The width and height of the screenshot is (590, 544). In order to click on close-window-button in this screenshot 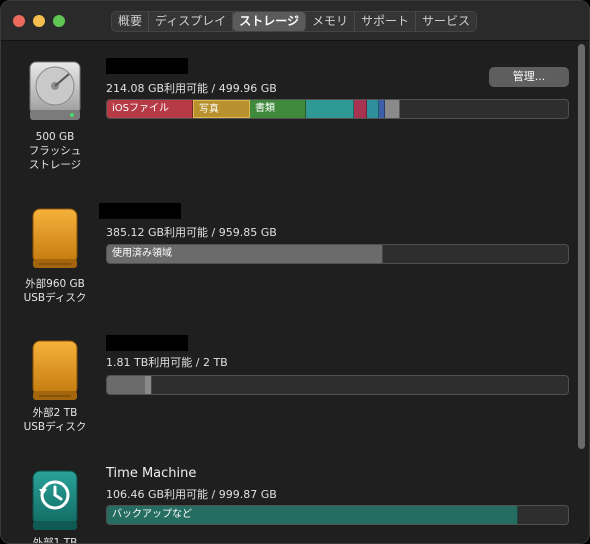, I will do `click(19, 21)`.